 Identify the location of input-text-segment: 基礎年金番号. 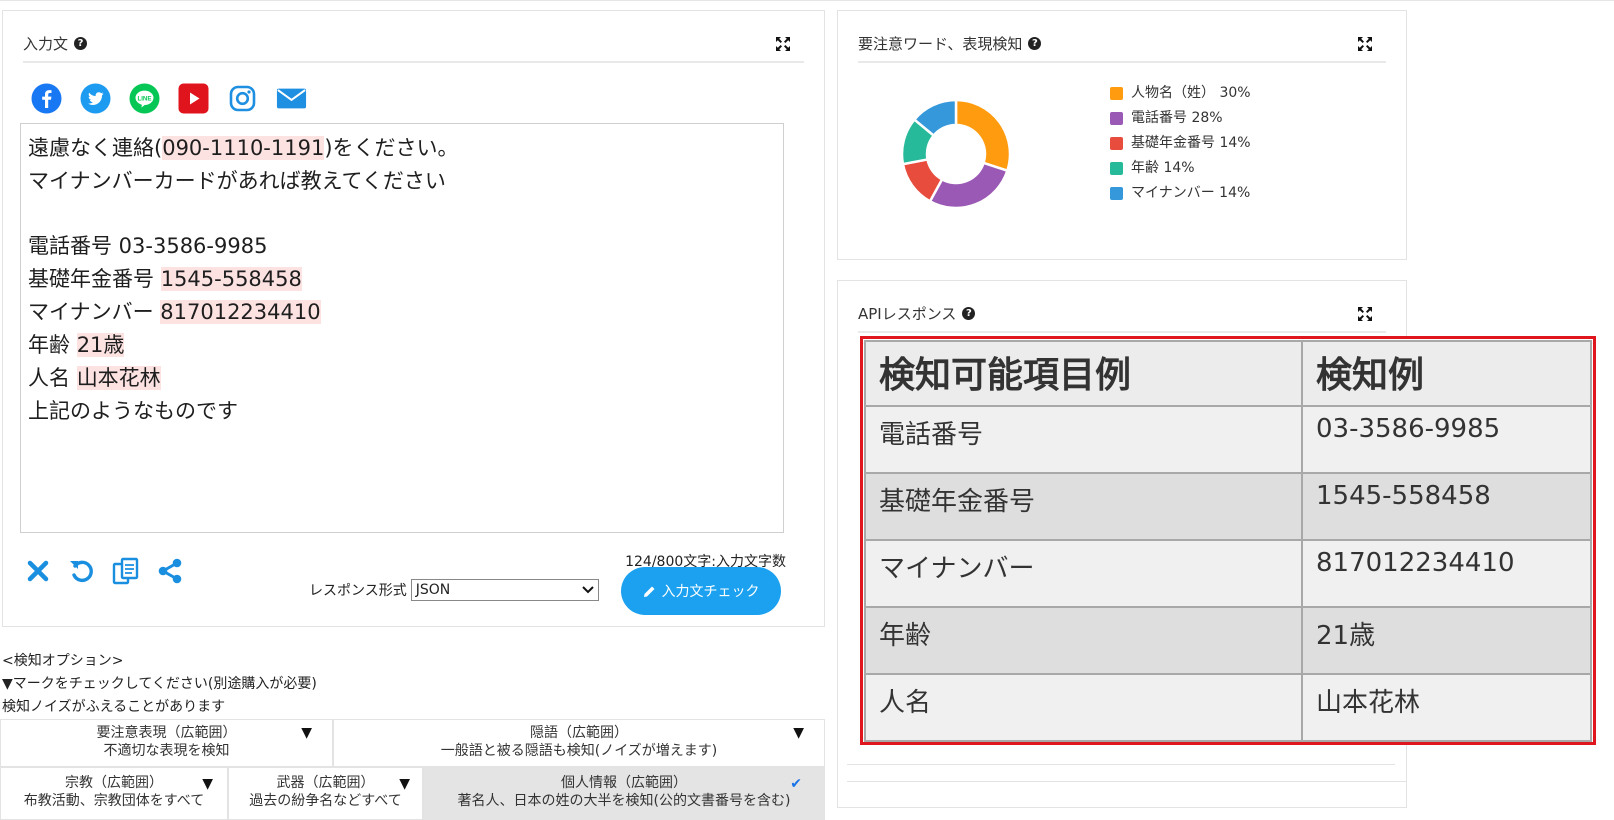
(94, 279).